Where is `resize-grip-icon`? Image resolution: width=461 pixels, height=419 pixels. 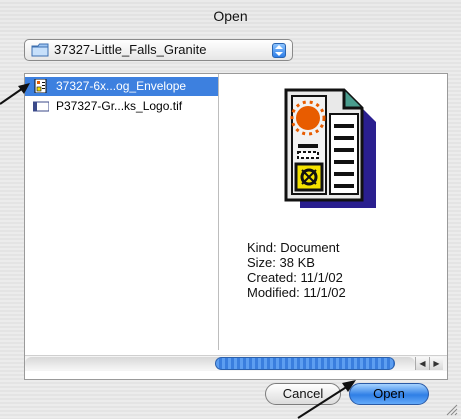
resize-grip-icon is located at coordinates (452, 410).